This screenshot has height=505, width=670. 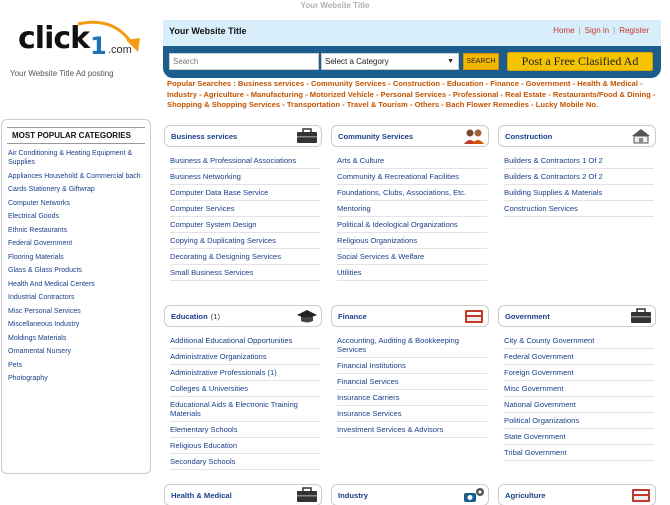 What do you see at coordinates (204, 136) in the screenshot?
I see `category-title: Business services` at bounding box center [204, 136].